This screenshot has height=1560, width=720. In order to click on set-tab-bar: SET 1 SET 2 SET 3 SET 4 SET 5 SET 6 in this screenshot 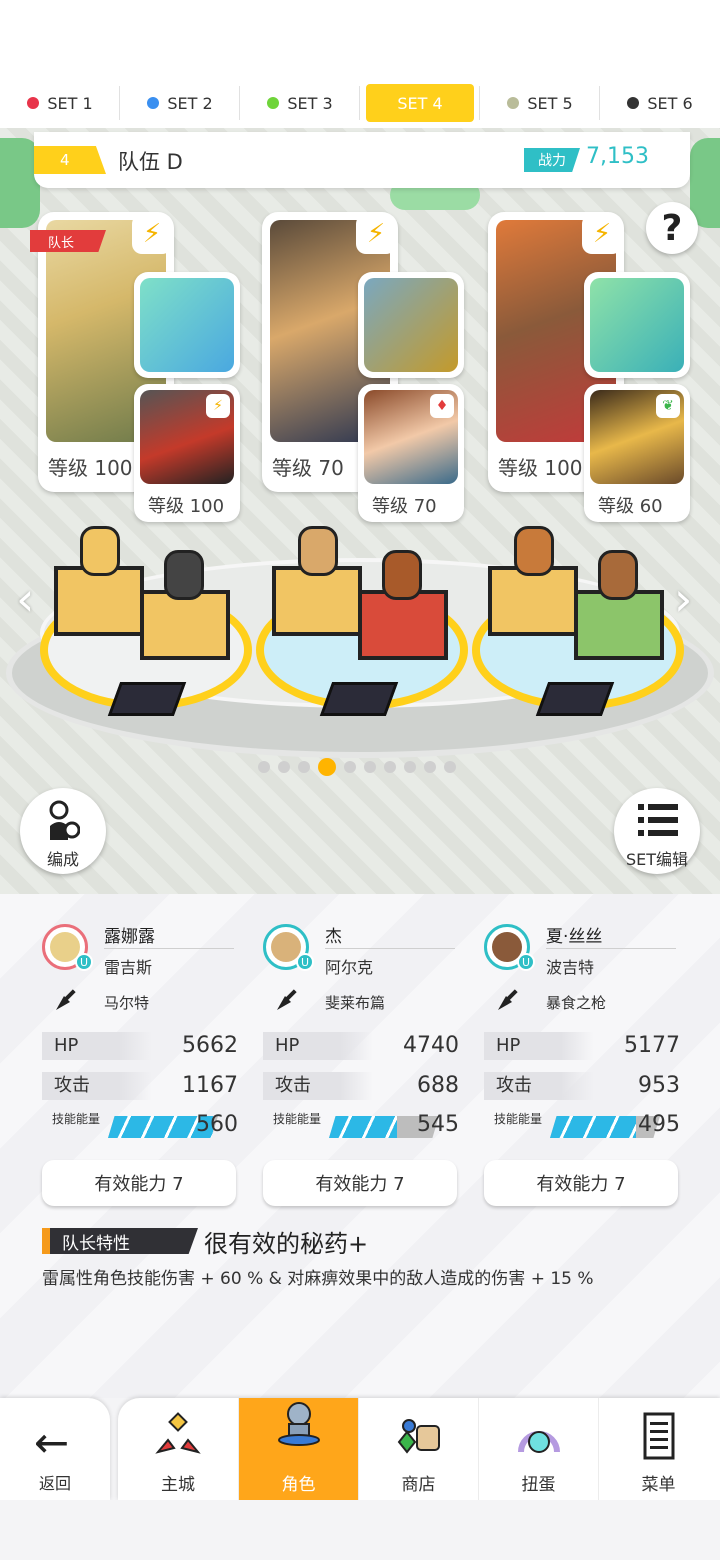, I will do `click(360, 103)`.